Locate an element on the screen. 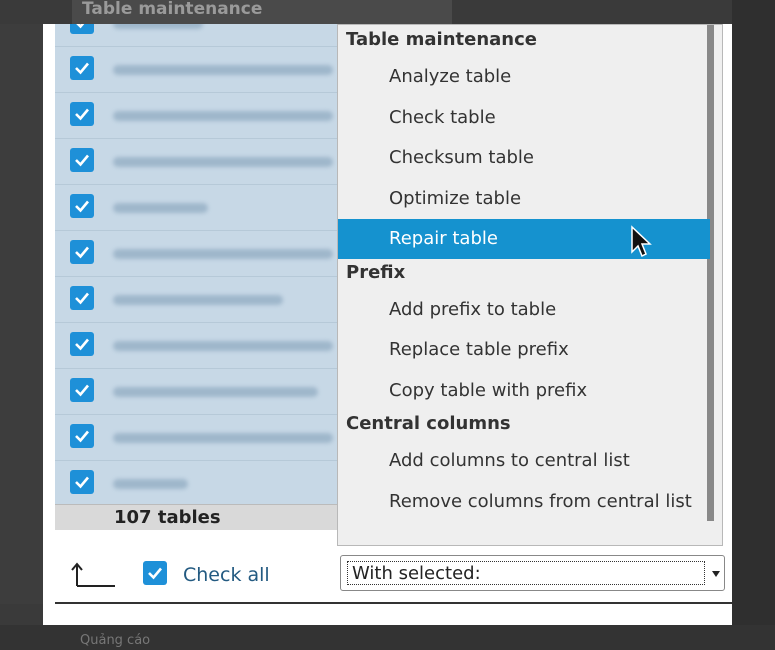  background-bottom: Quảng cáo is located at coordinates (387, 637).